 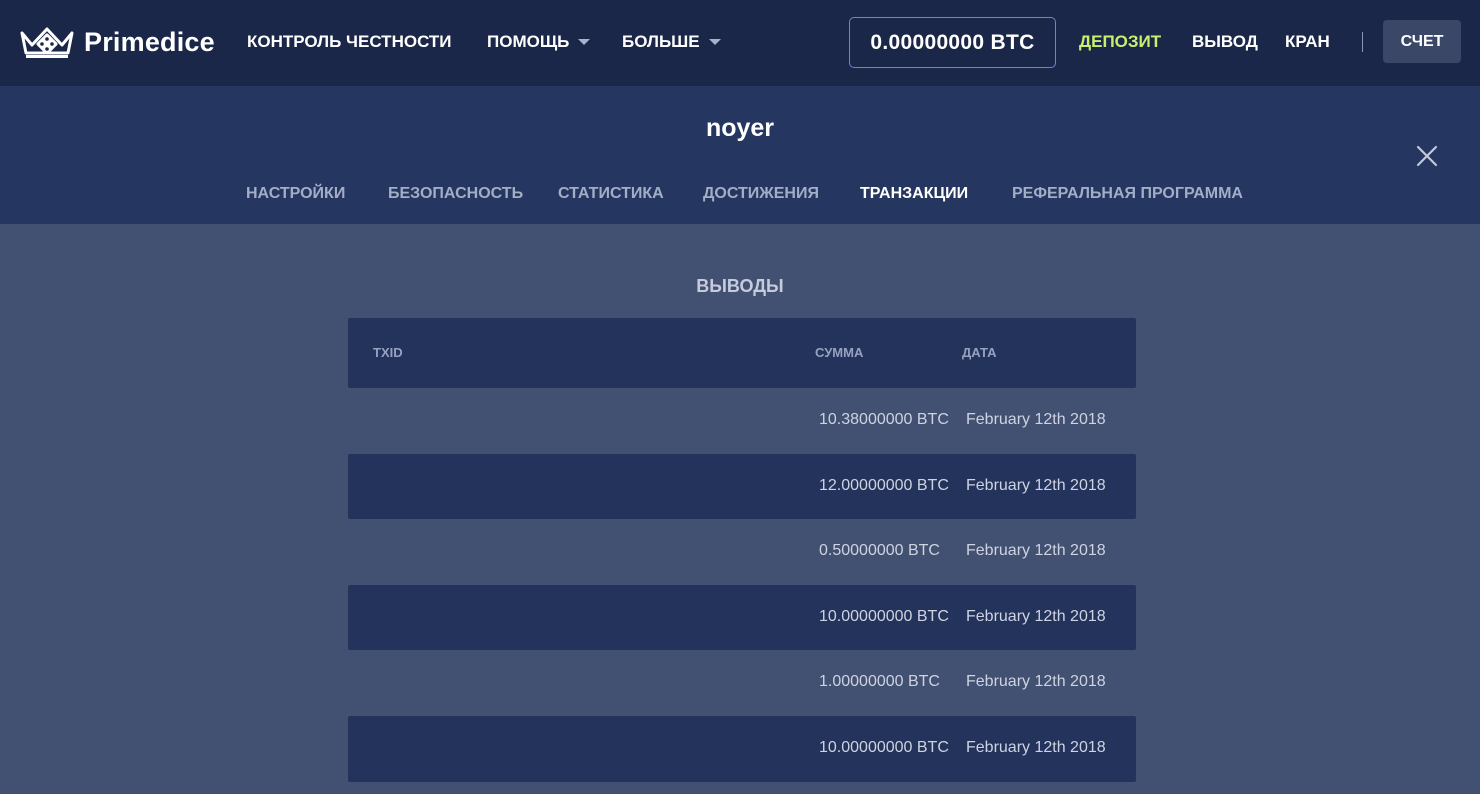 I want to click on crown-dice-icon, so click(x=47, y=42).